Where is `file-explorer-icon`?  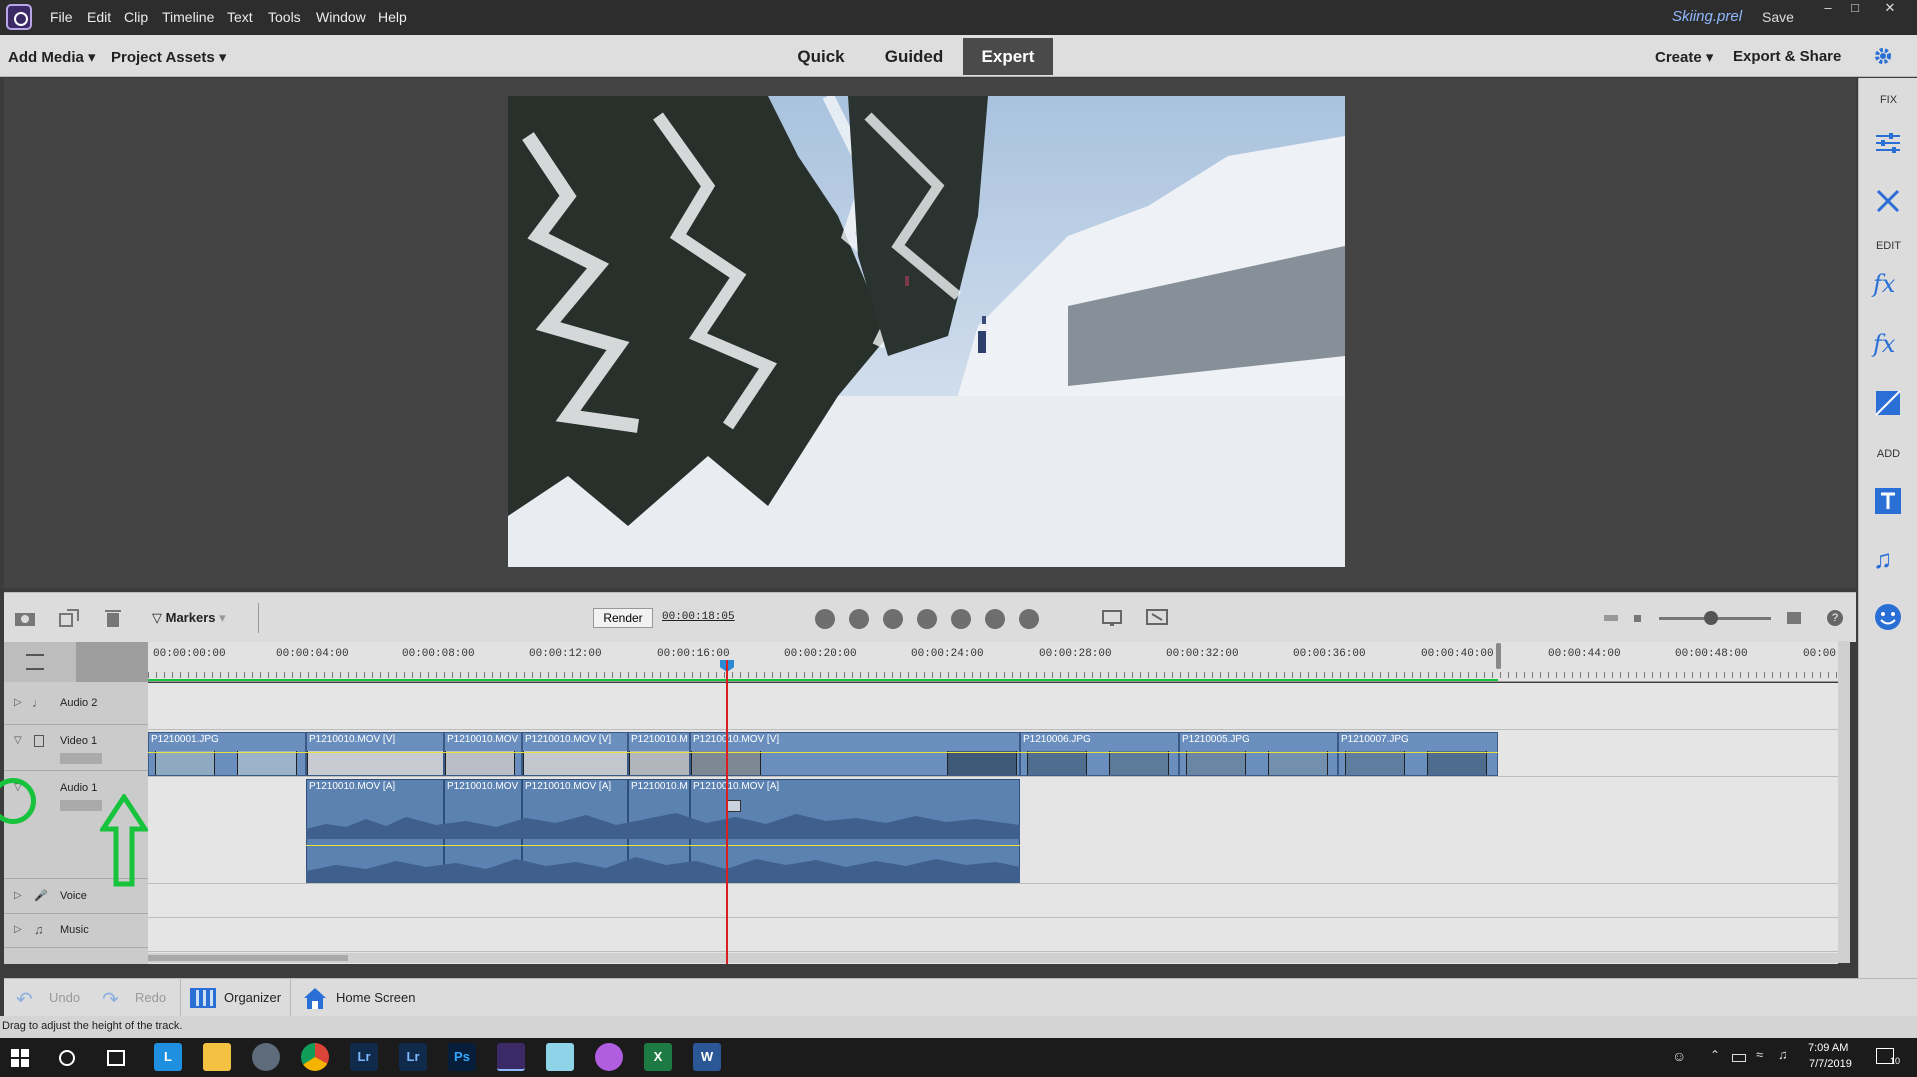
file-explorer-icon is located at coordinates (217, 1057).